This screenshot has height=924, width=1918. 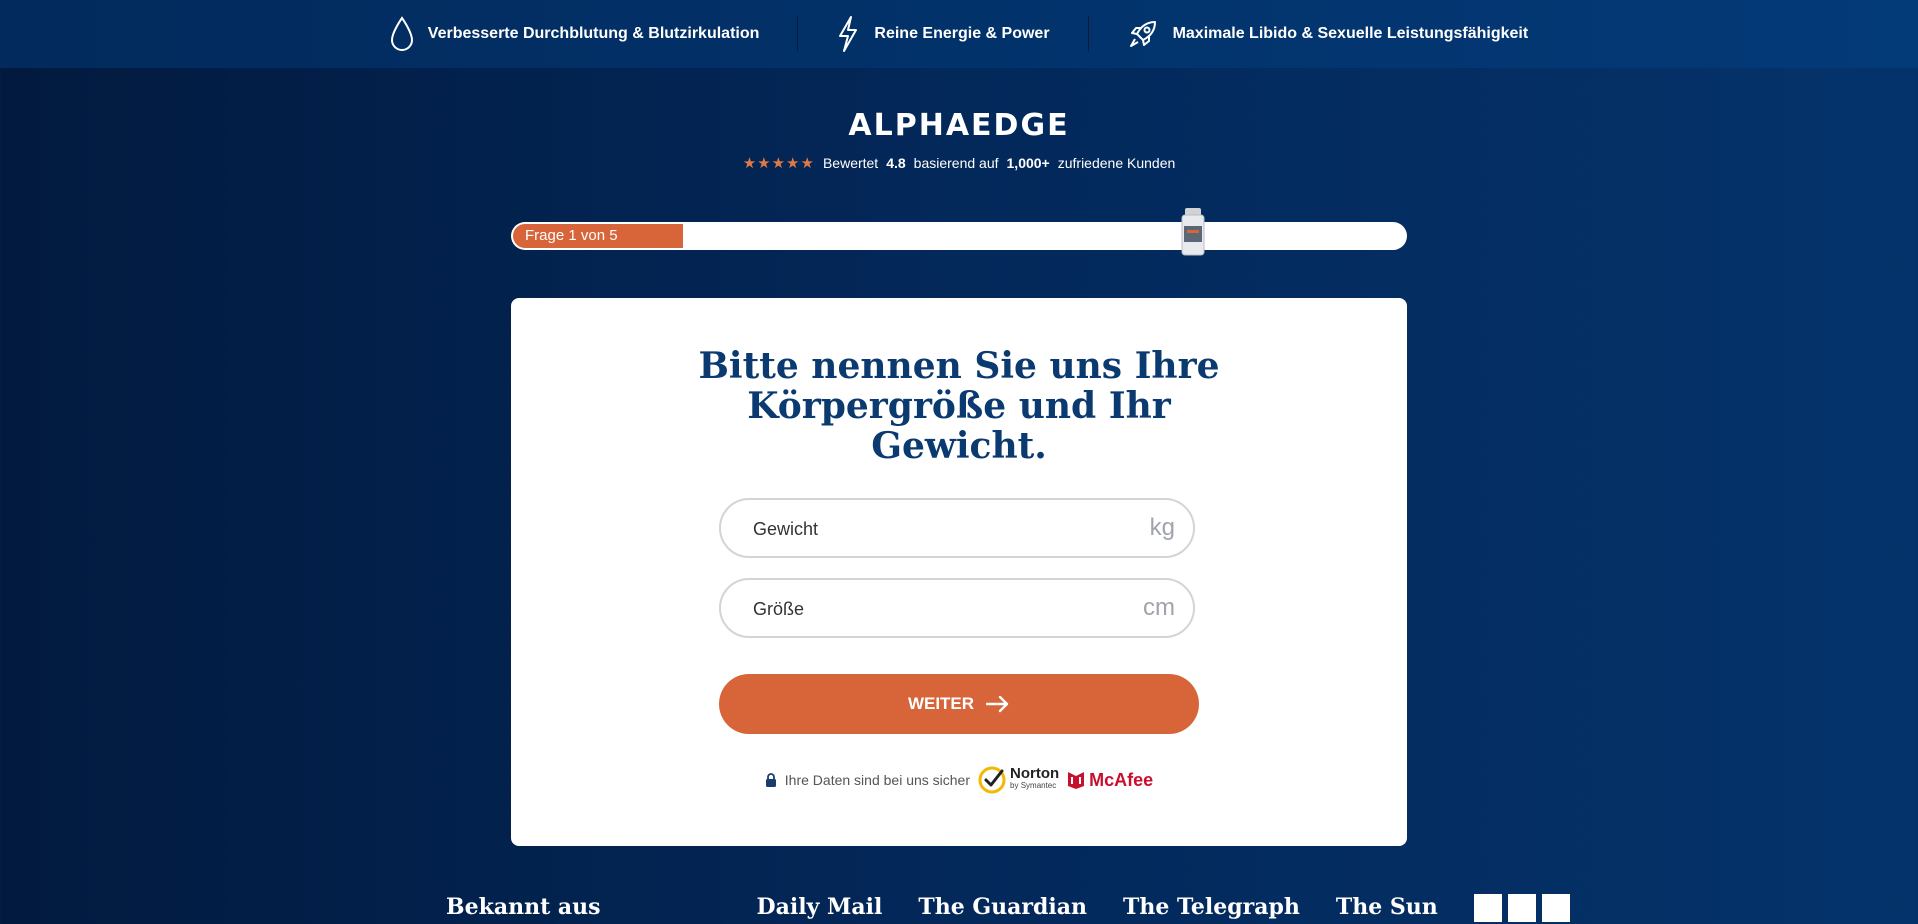 What do you see at coordinates (933, 609) in the screenshot?
I see `height-input` at bounding box center [933, 609].